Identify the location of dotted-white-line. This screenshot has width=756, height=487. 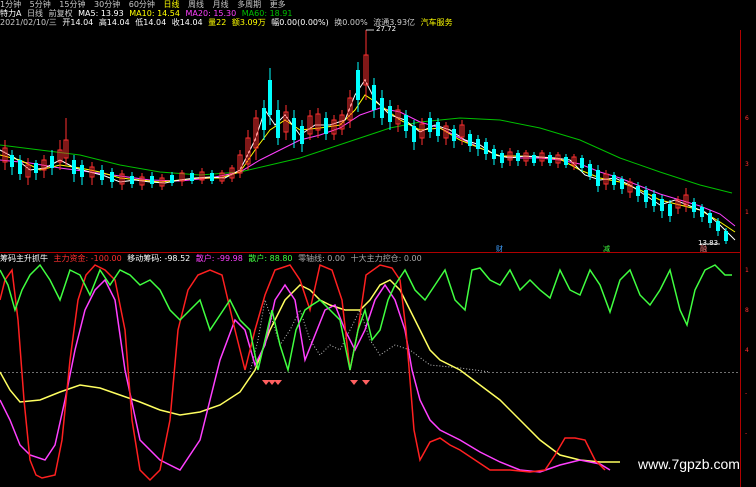
(370, 335).